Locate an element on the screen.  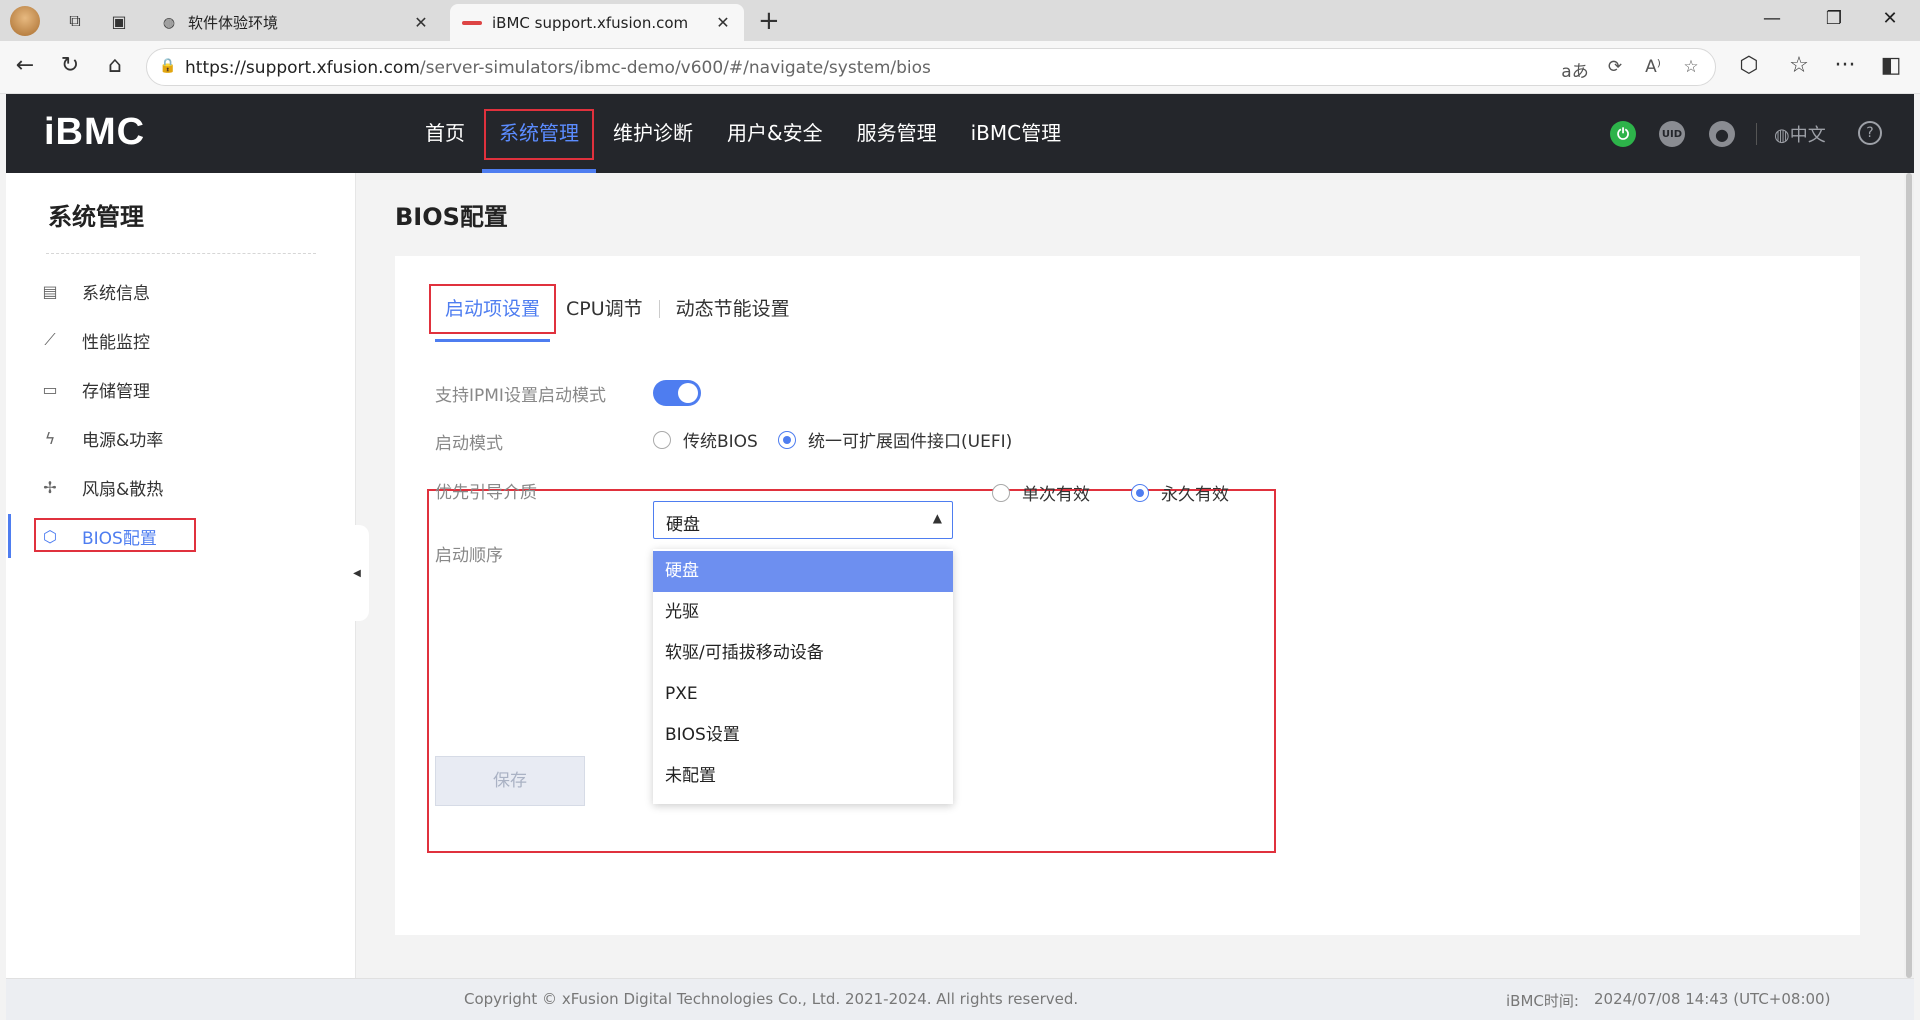
uid-icon: UID is located at coordinates (1672, 134).